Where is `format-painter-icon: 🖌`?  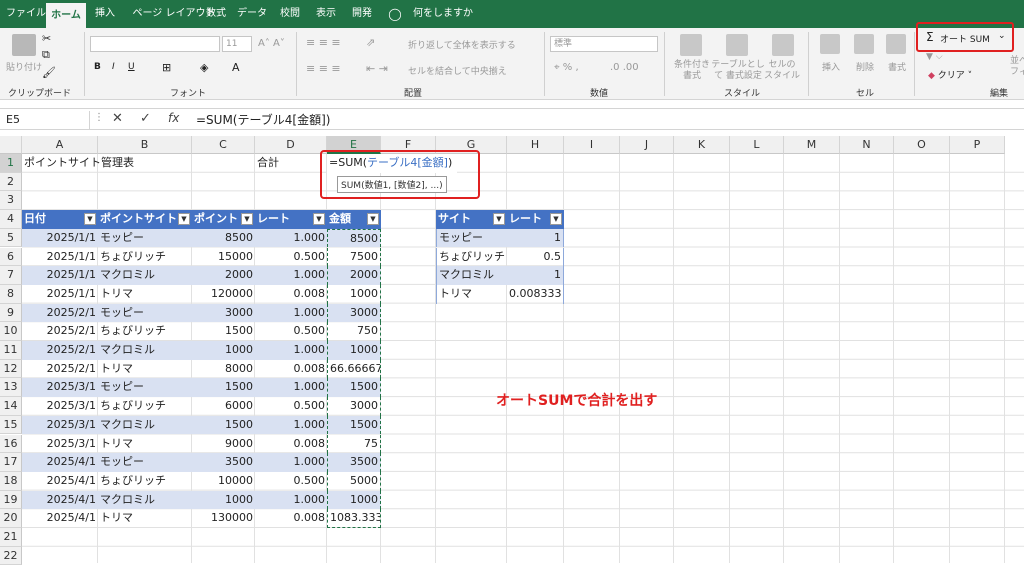
format-painter-icon: 🖌 is located at coordinates (49, 72).